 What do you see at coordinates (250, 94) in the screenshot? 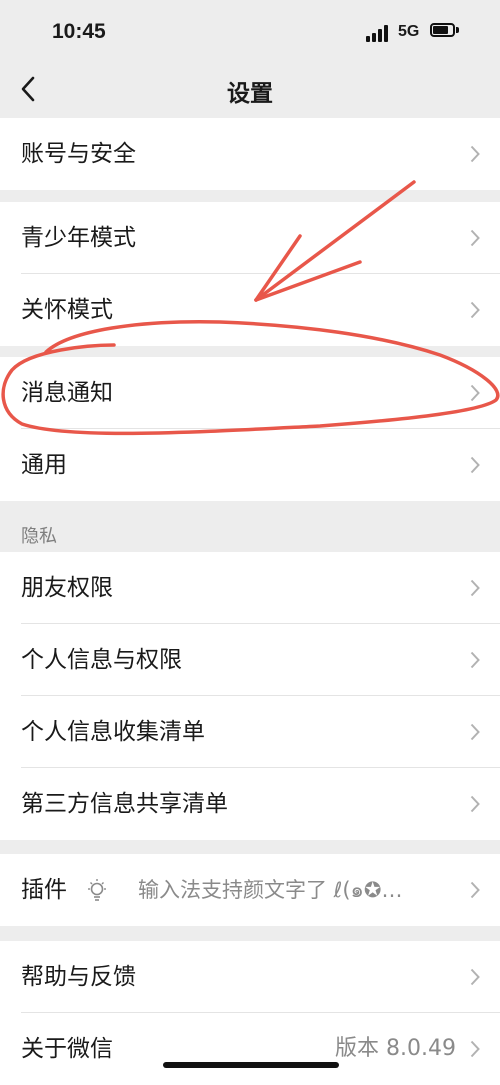
I see `page-title: 设置` at bounding box center [250, 94].